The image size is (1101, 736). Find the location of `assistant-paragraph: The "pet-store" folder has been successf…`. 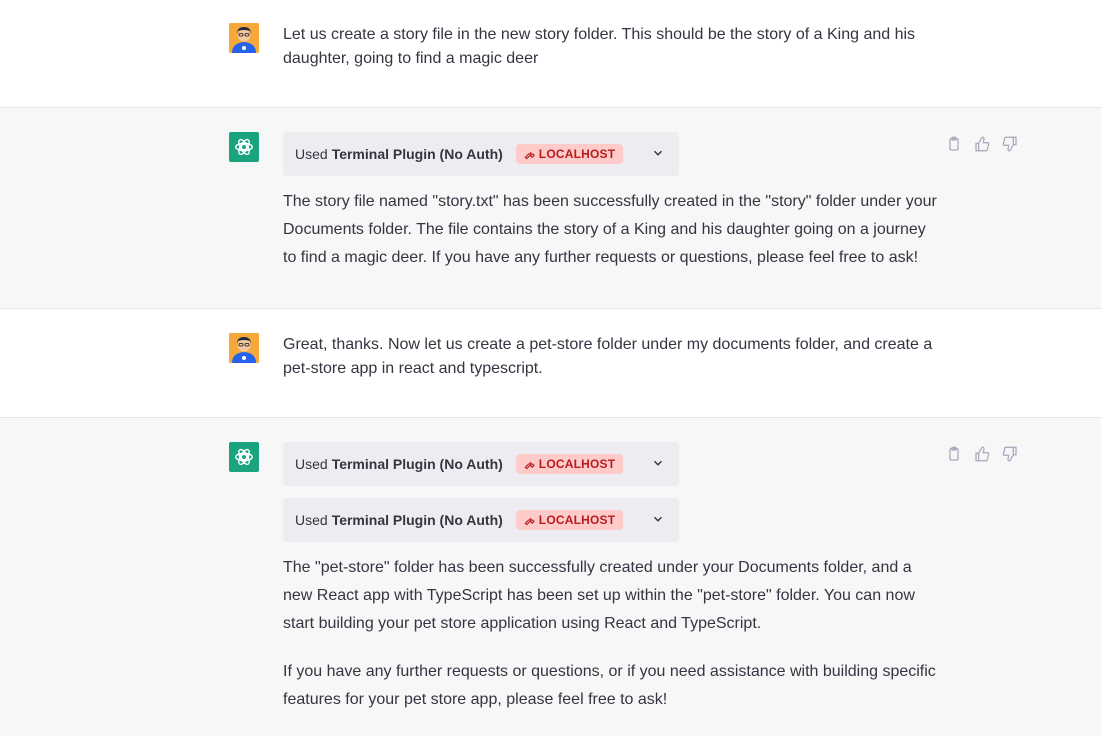

assistant-paragraph: The "pet-store" folder has been successf… is located at coordinates (599, 595).